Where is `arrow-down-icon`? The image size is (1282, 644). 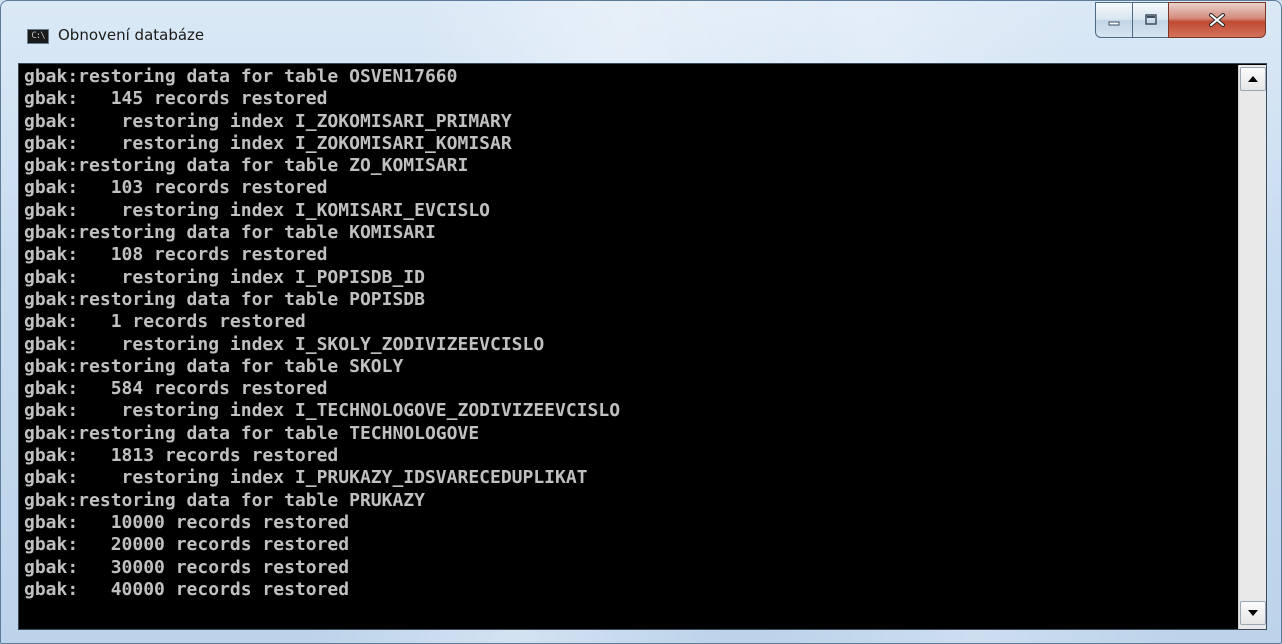 arrow-down-icon is located at coordinates (1253, 613).